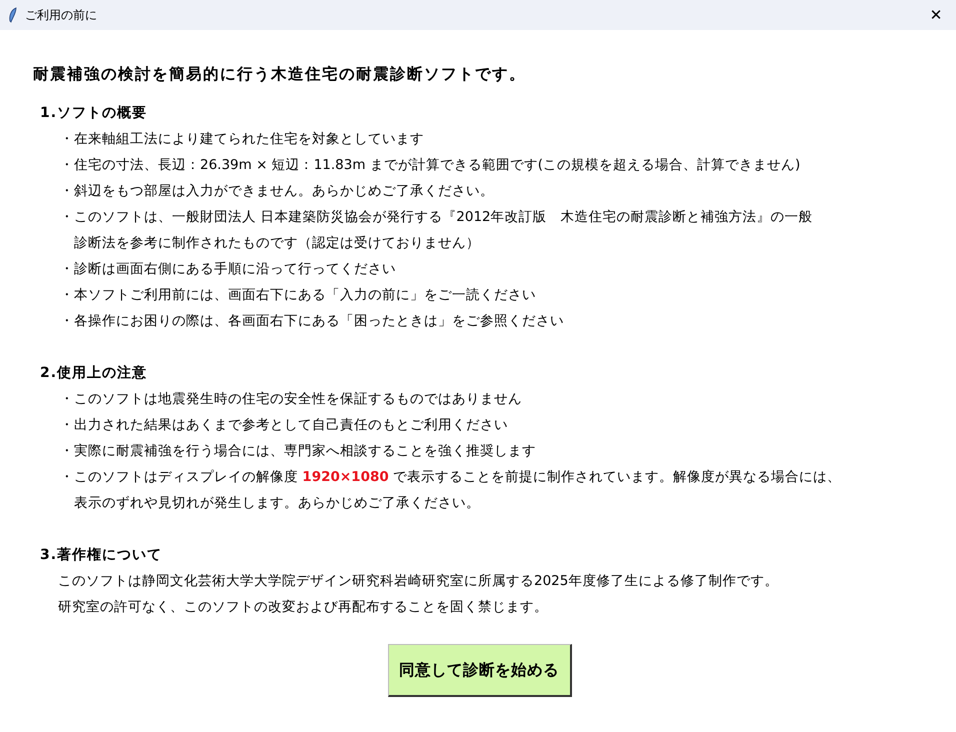  What do you see at coordinates (298, 400) in the screenshot?
I see `body-text: このソフトは地震発生時の住宅の安全性を保証するものではありません` at bounding box center [298, 400].